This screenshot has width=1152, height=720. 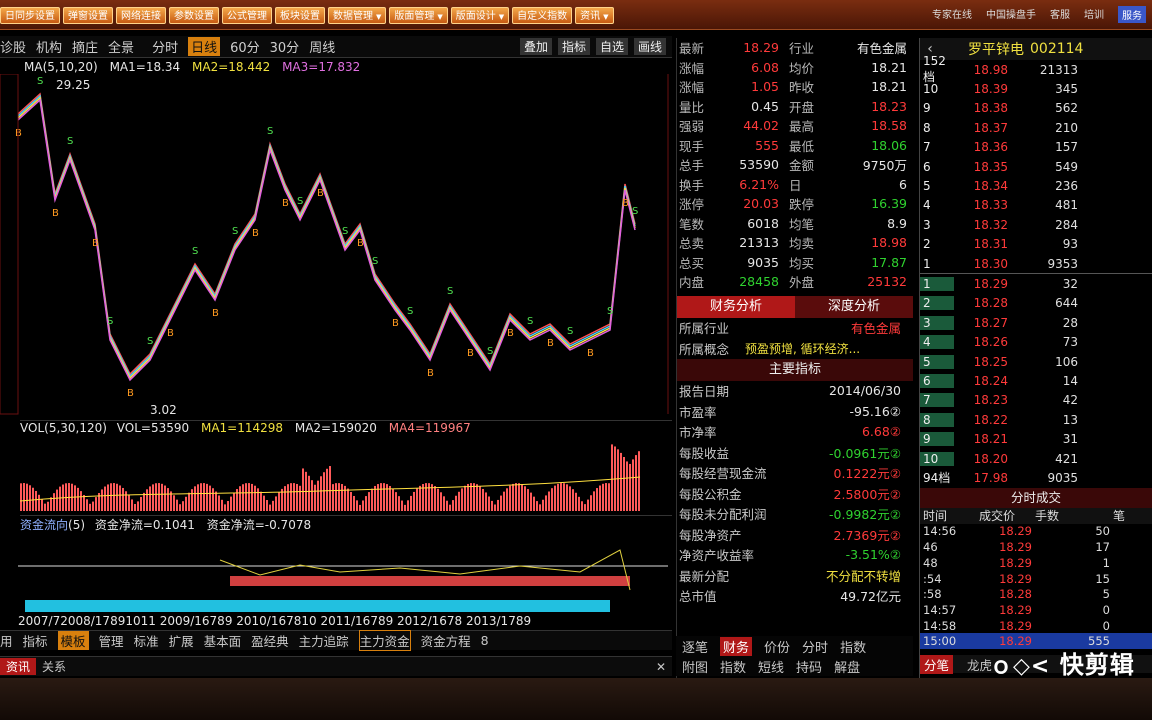 I want to click on book-row: 10 18.39 345, so click(x=1036, y=88).